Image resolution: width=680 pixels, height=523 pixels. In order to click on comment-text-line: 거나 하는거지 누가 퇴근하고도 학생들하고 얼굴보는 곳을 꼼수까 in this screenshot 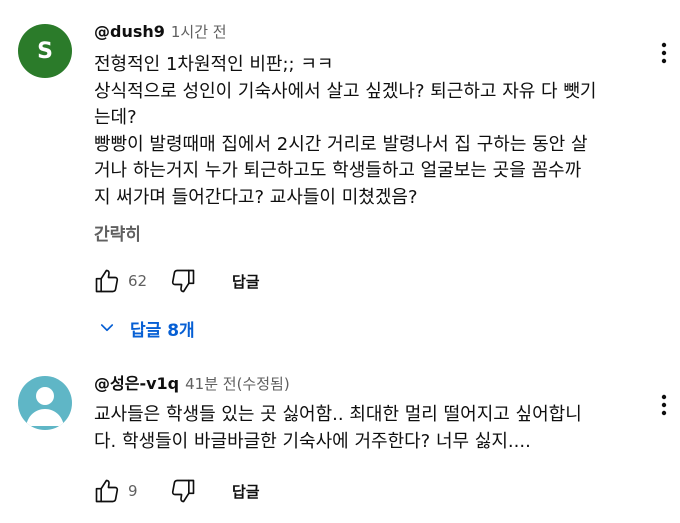, I will do `click(338, 170)`.